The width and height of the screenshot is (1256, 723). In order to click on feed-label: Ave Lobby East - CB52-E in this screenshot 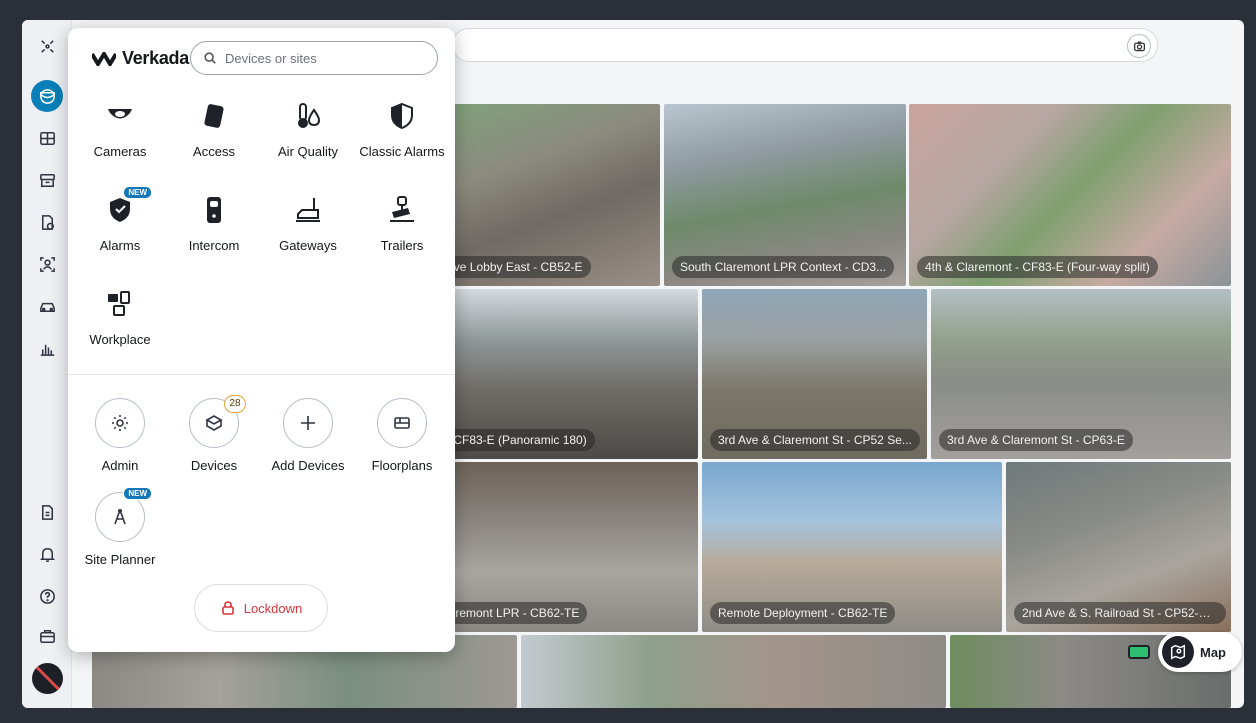, I will do `click(514, 267)`.